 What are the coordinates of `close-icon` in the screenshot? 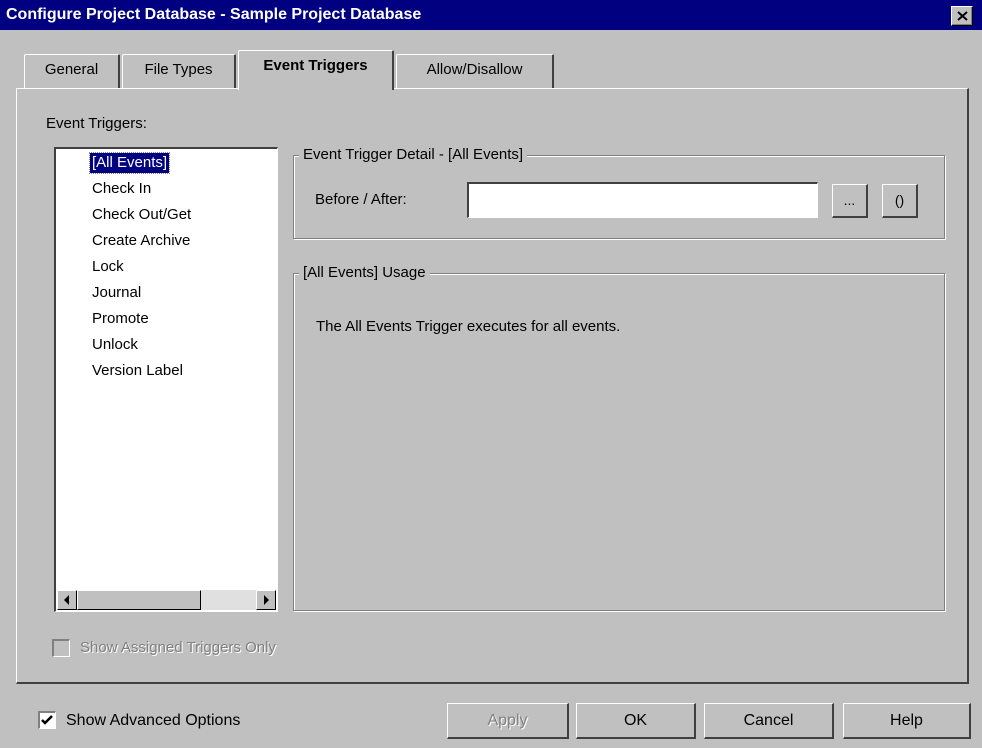 It's located at (962, 16).